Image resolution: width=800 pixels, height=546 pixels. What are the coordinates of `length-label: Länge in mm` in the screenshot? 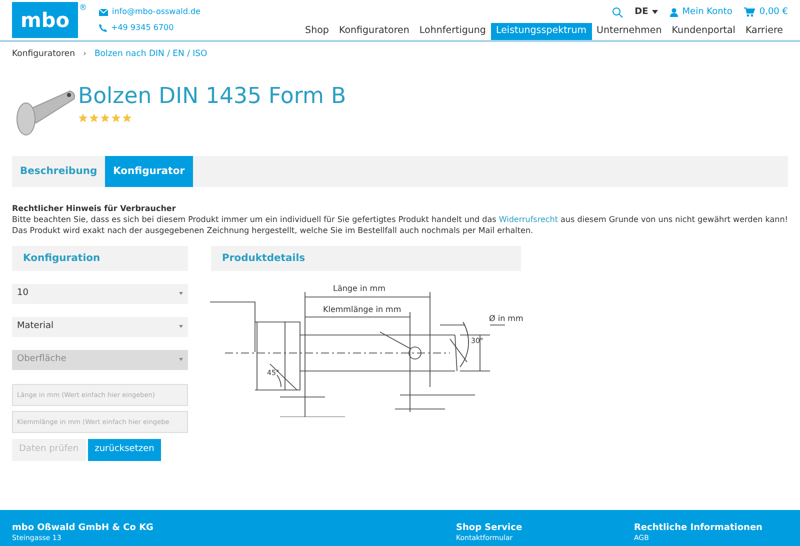 It's located at (359, 288).